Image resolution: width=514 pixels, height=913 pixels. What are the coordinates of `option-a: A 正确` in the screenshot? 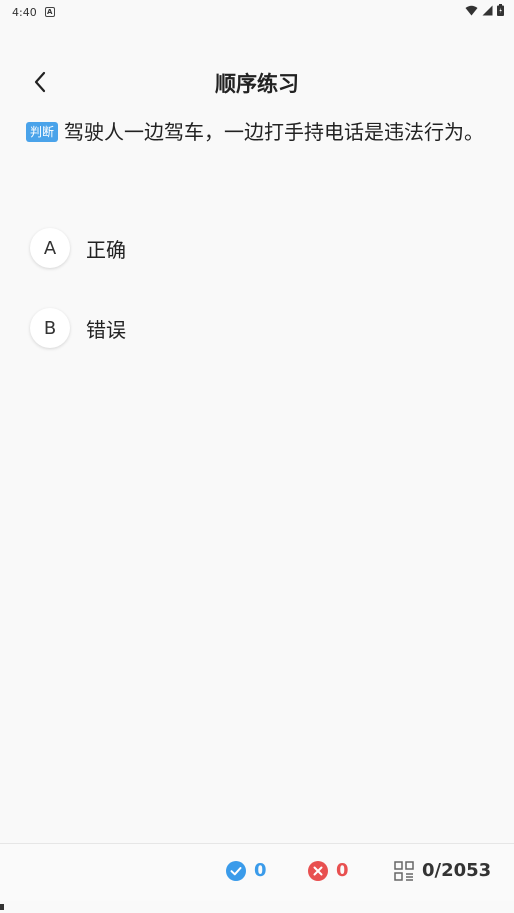 It's located at (260, 248).